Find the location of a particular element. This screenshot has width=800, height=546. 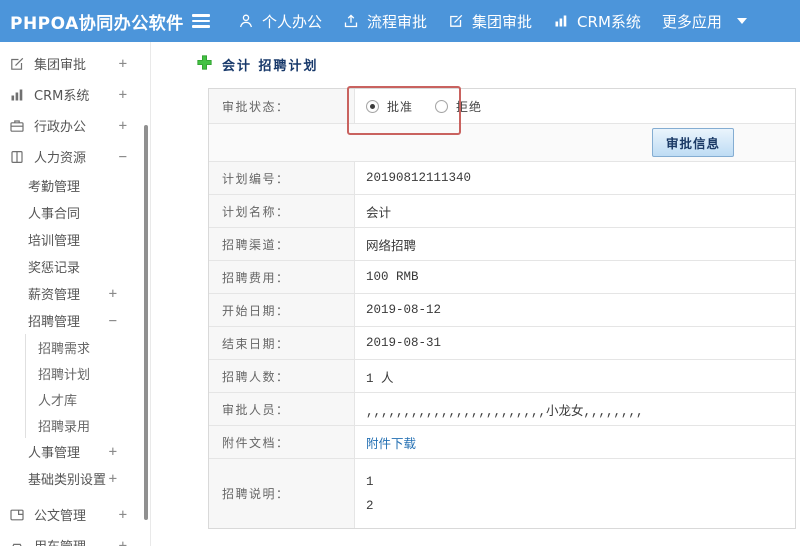

nav-group-approval: 集团审批 is located at coordinates (490, 21).